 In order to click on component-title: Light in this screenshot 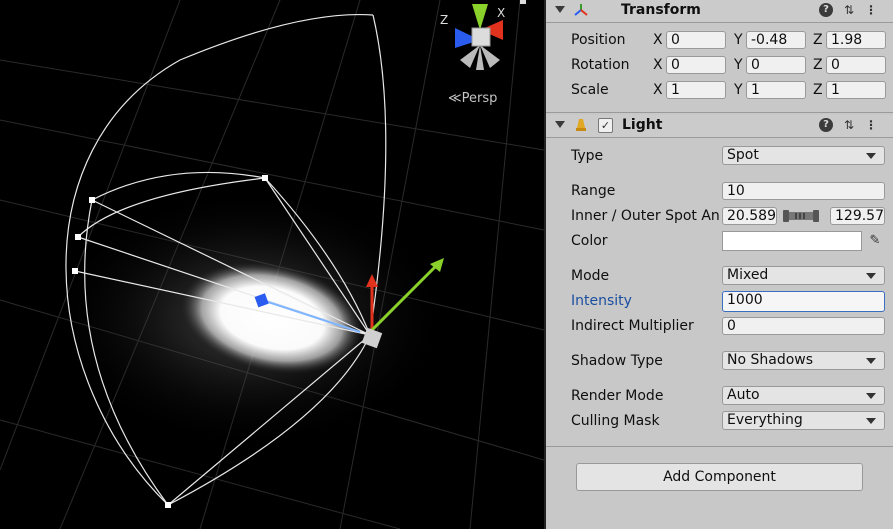, I will do `click(642, 125)`.